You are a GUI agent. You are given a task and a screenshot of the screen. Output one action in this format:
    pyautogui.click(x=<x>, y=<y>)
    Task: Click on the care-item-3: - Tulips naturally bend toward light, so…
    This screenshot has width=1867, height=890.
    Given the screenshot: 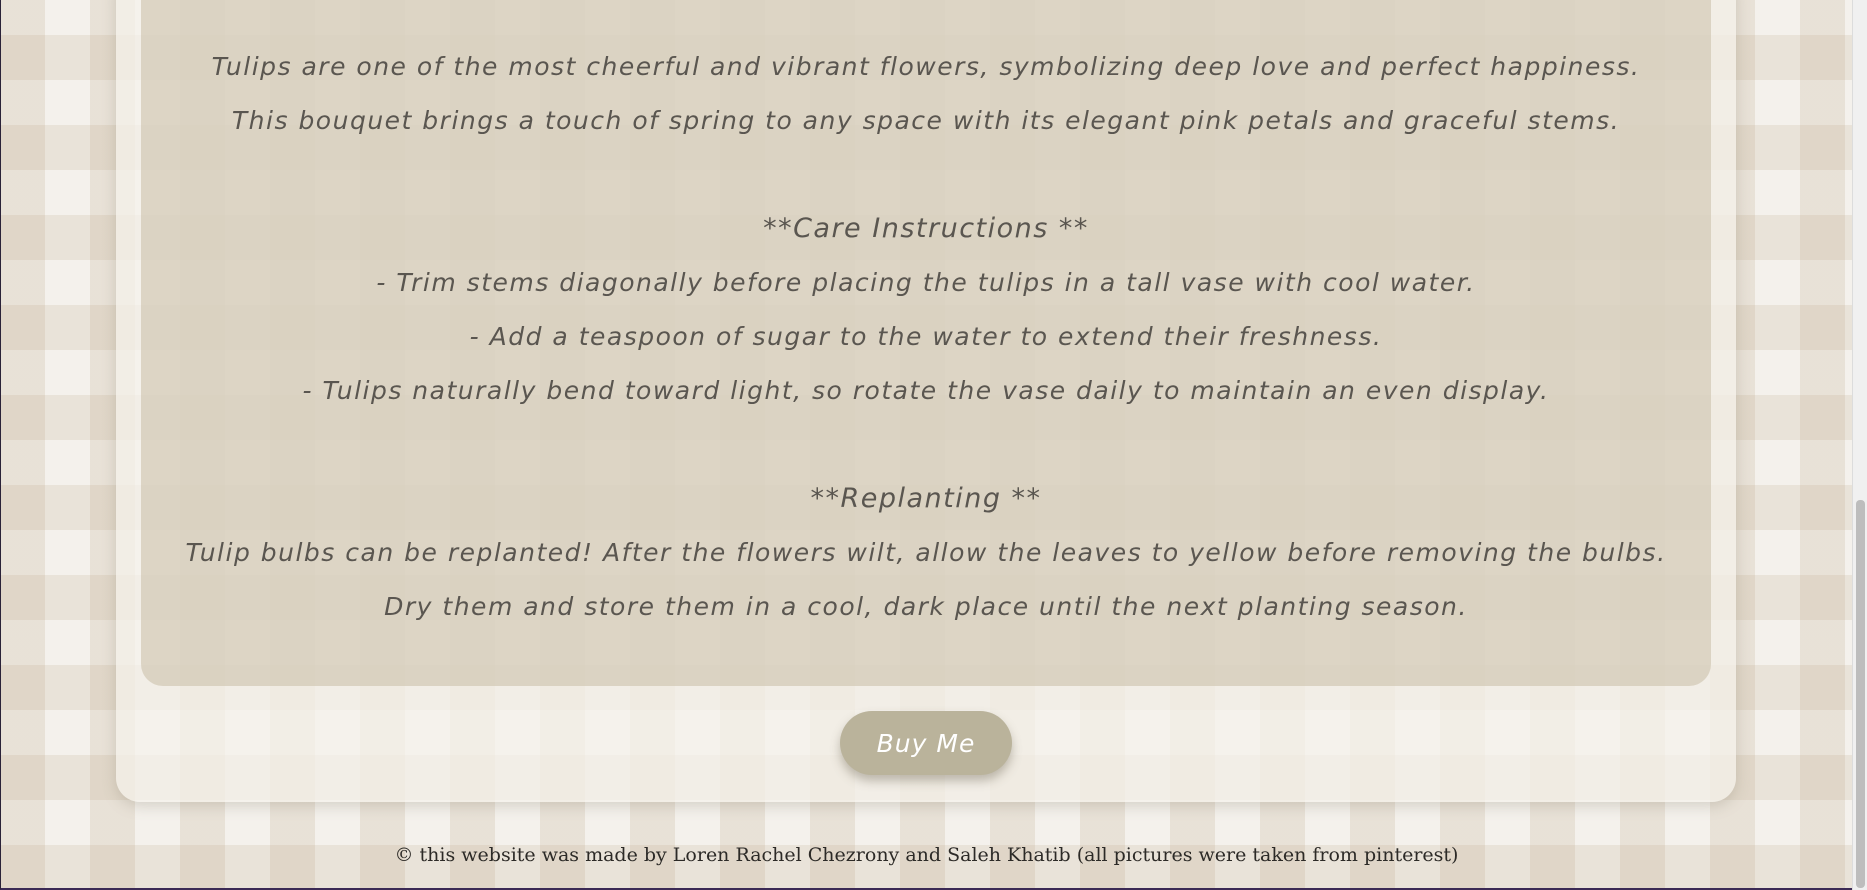 What is the action you would take?
    pyautogui.click(x=926, y=390)
    